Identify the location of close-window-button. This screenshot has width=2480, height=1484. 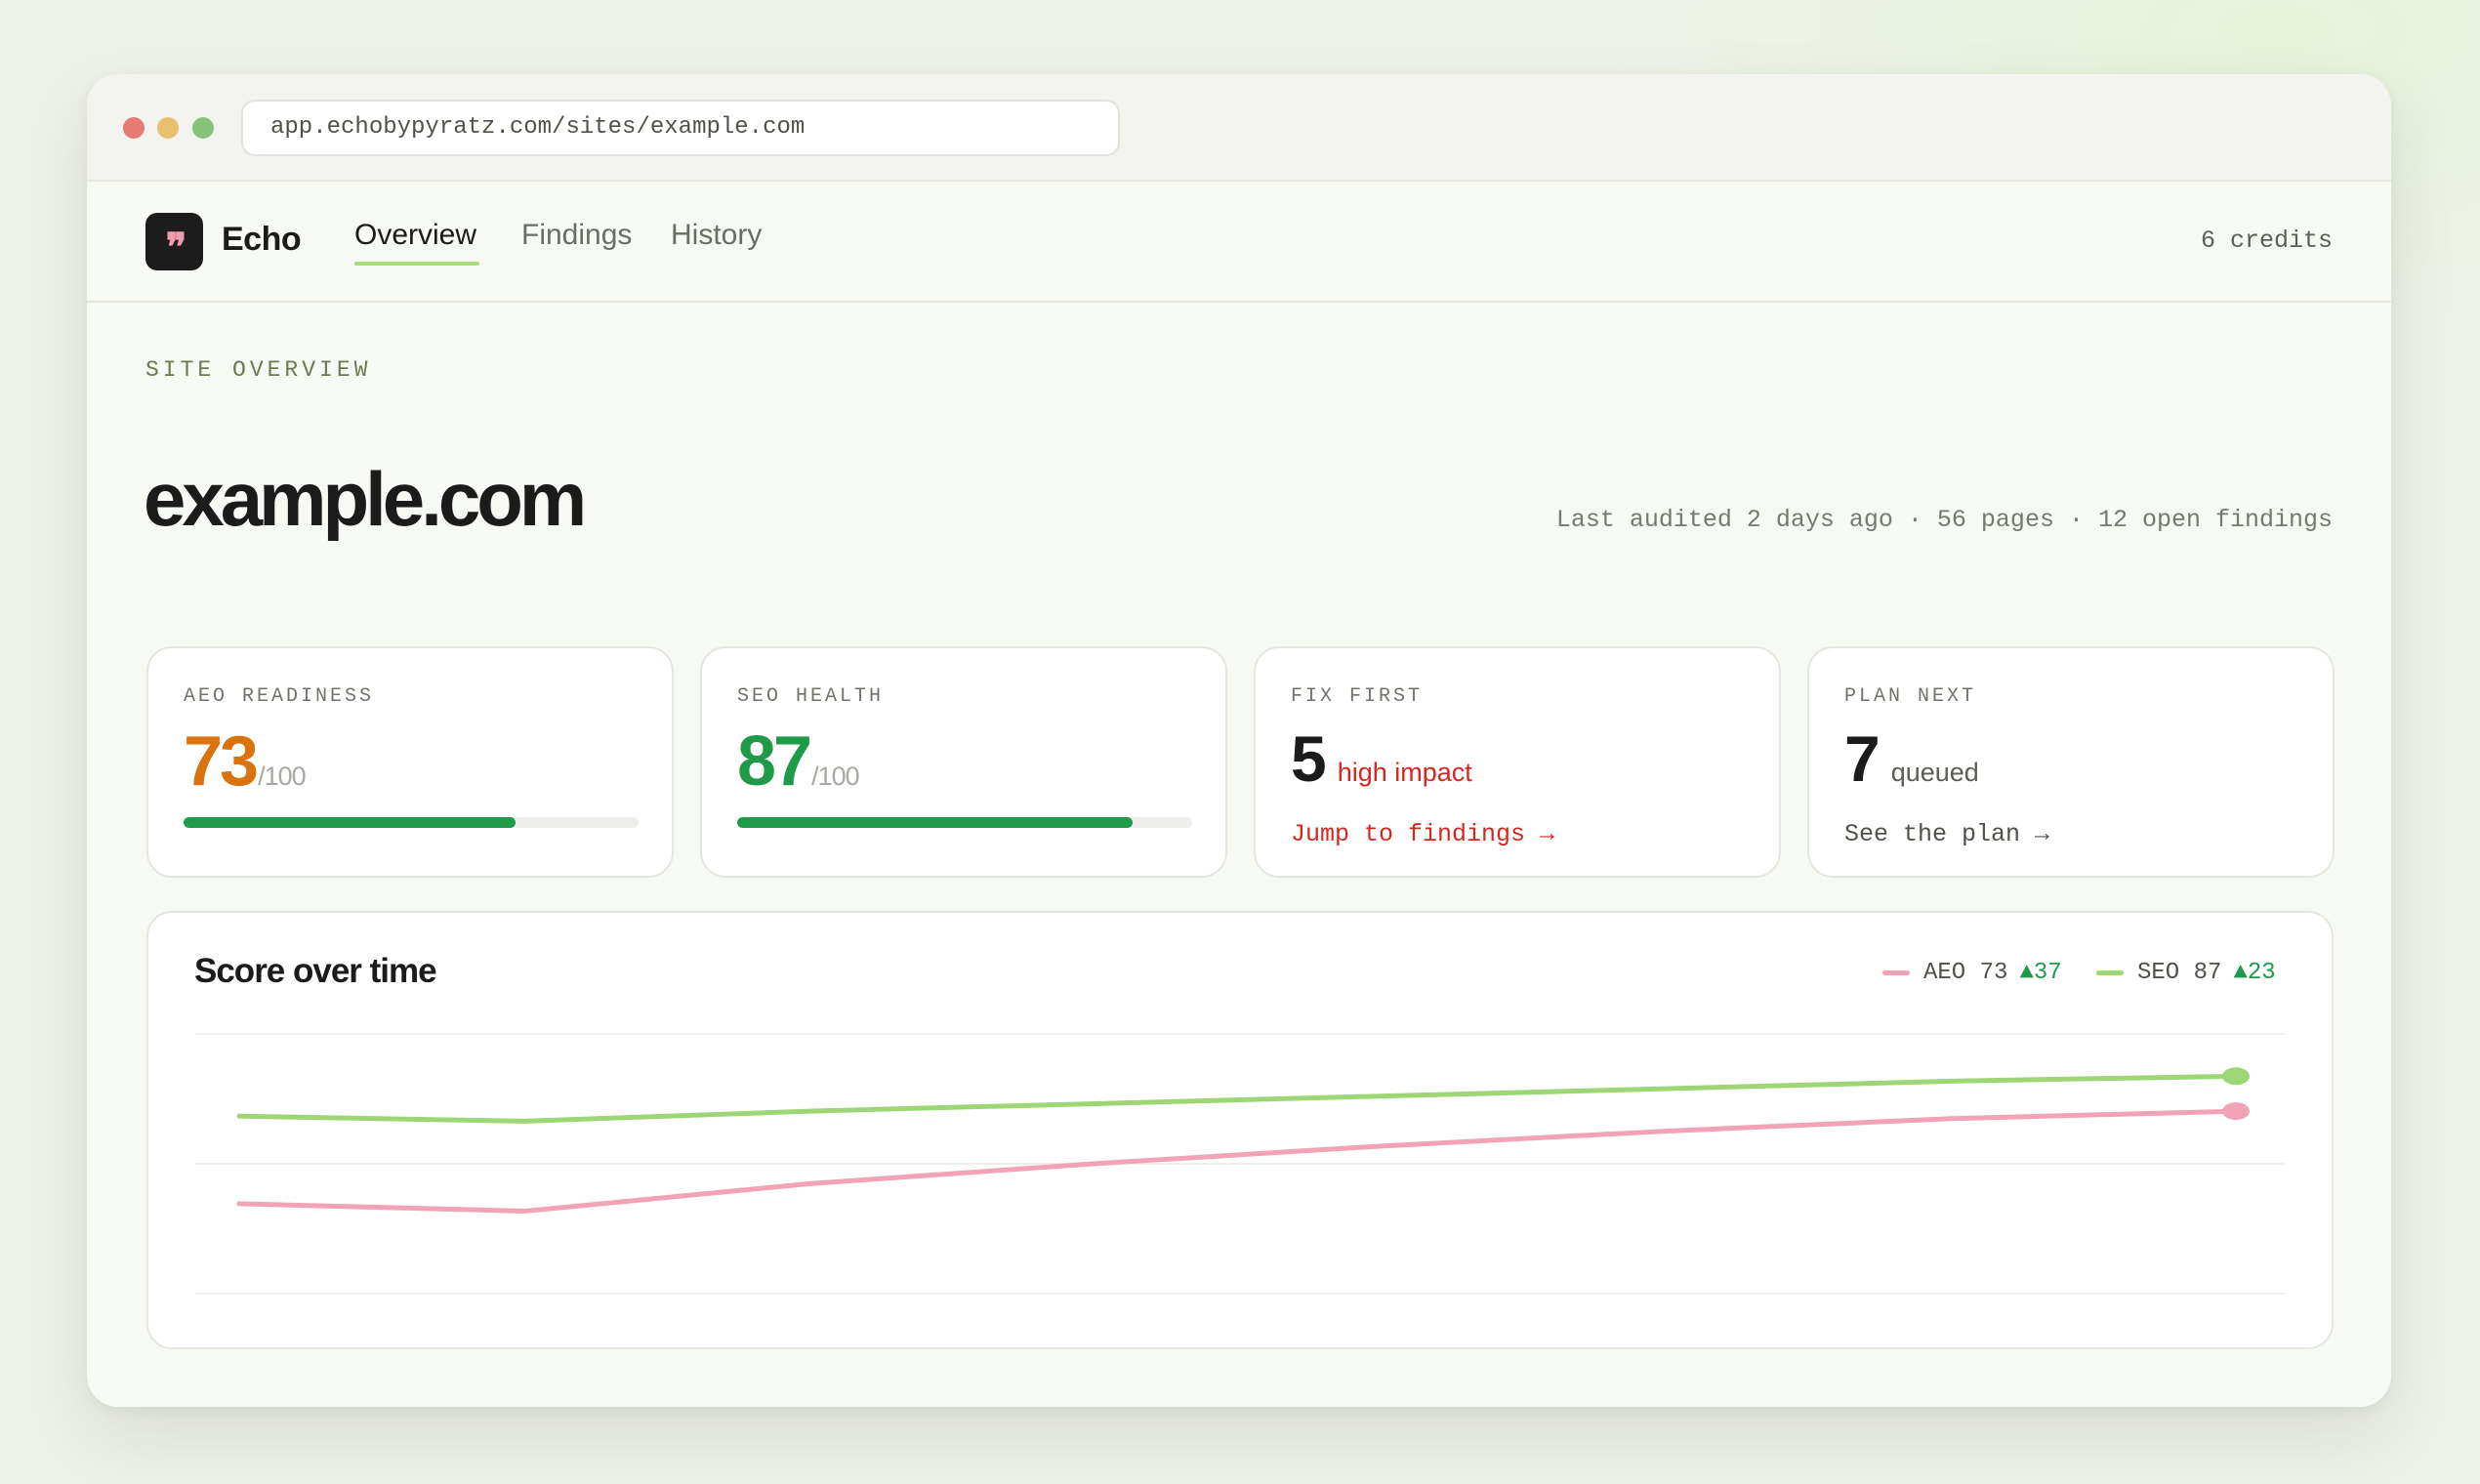
(134, 128).